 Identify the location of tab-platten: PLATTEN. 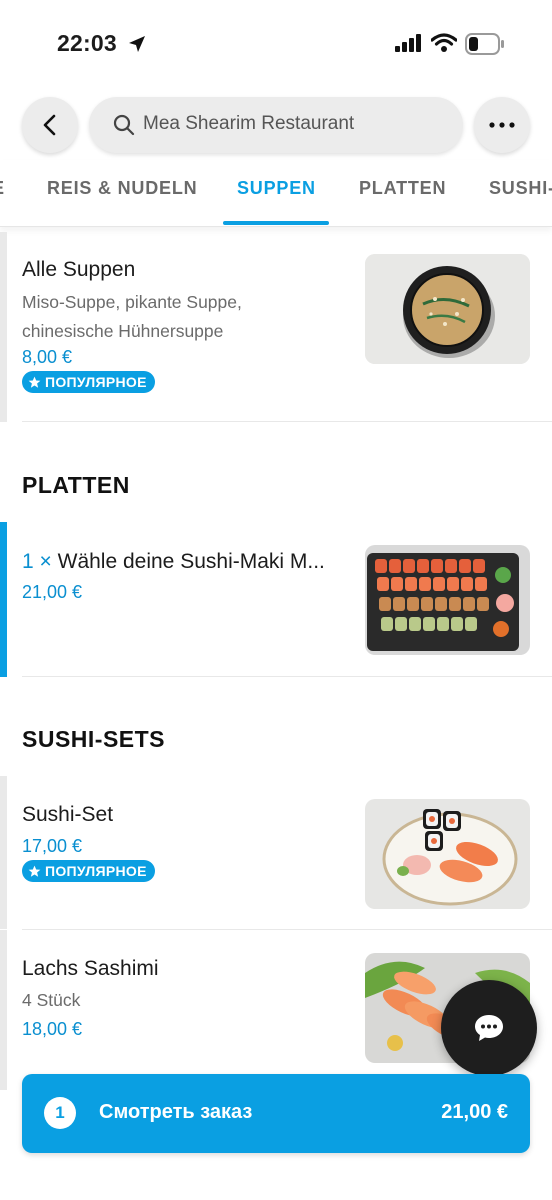
(402, 188).